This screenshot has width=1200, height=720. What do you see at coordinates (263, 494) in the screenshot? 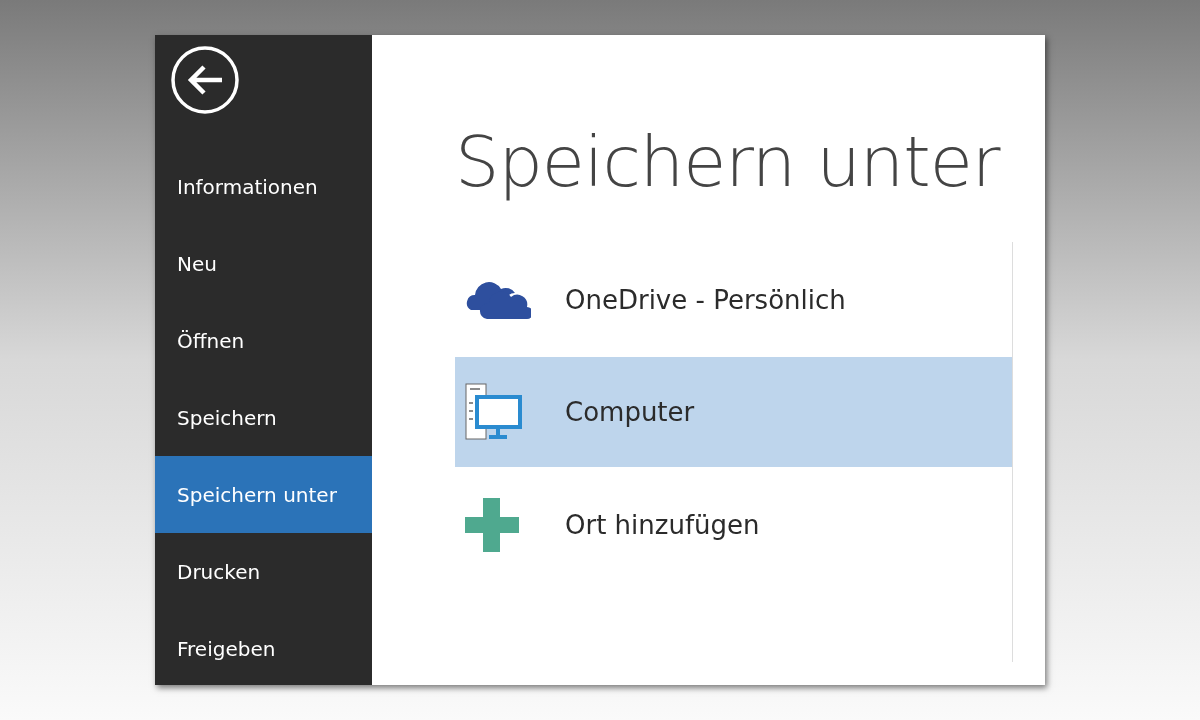
I see `sidebar-item: Speichern unter` at bounding box center [263, 494].